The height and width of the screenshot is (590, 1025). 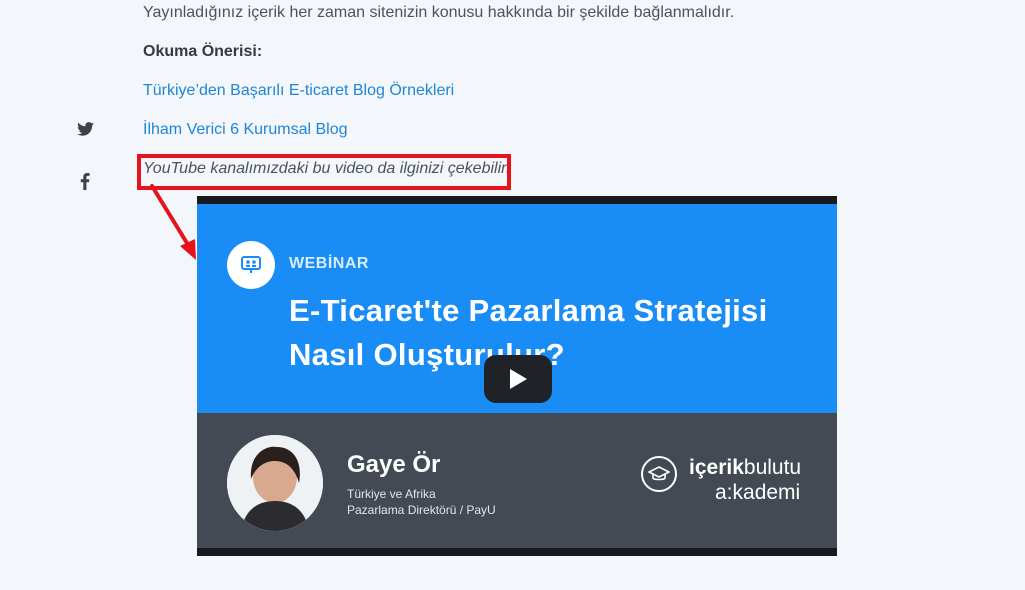 I want to click on speaker-role-line2: Pazarlama Direktörü / PayU, so click(x=421, y=510).